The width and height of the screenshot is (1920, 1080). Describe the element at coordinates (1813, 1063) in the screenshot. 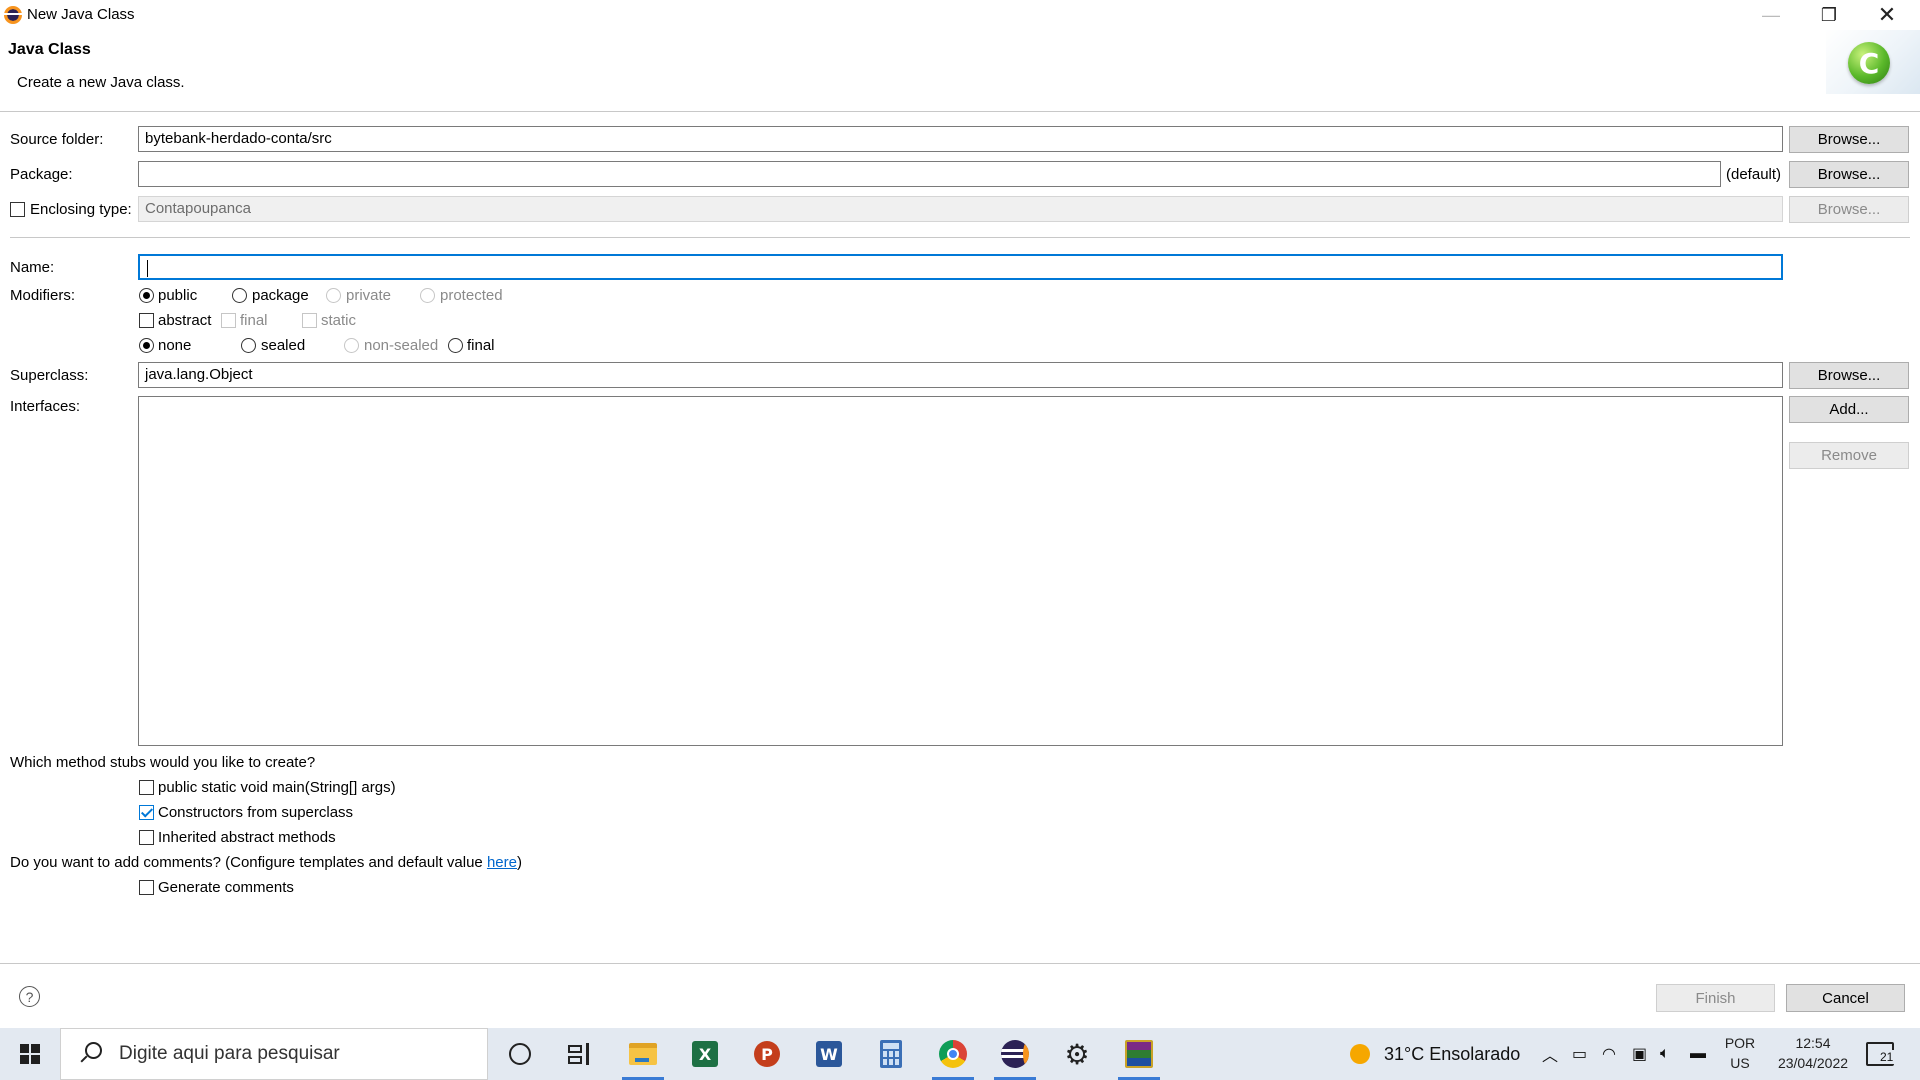

I see `clock-date: 23/04/2022` at that location.